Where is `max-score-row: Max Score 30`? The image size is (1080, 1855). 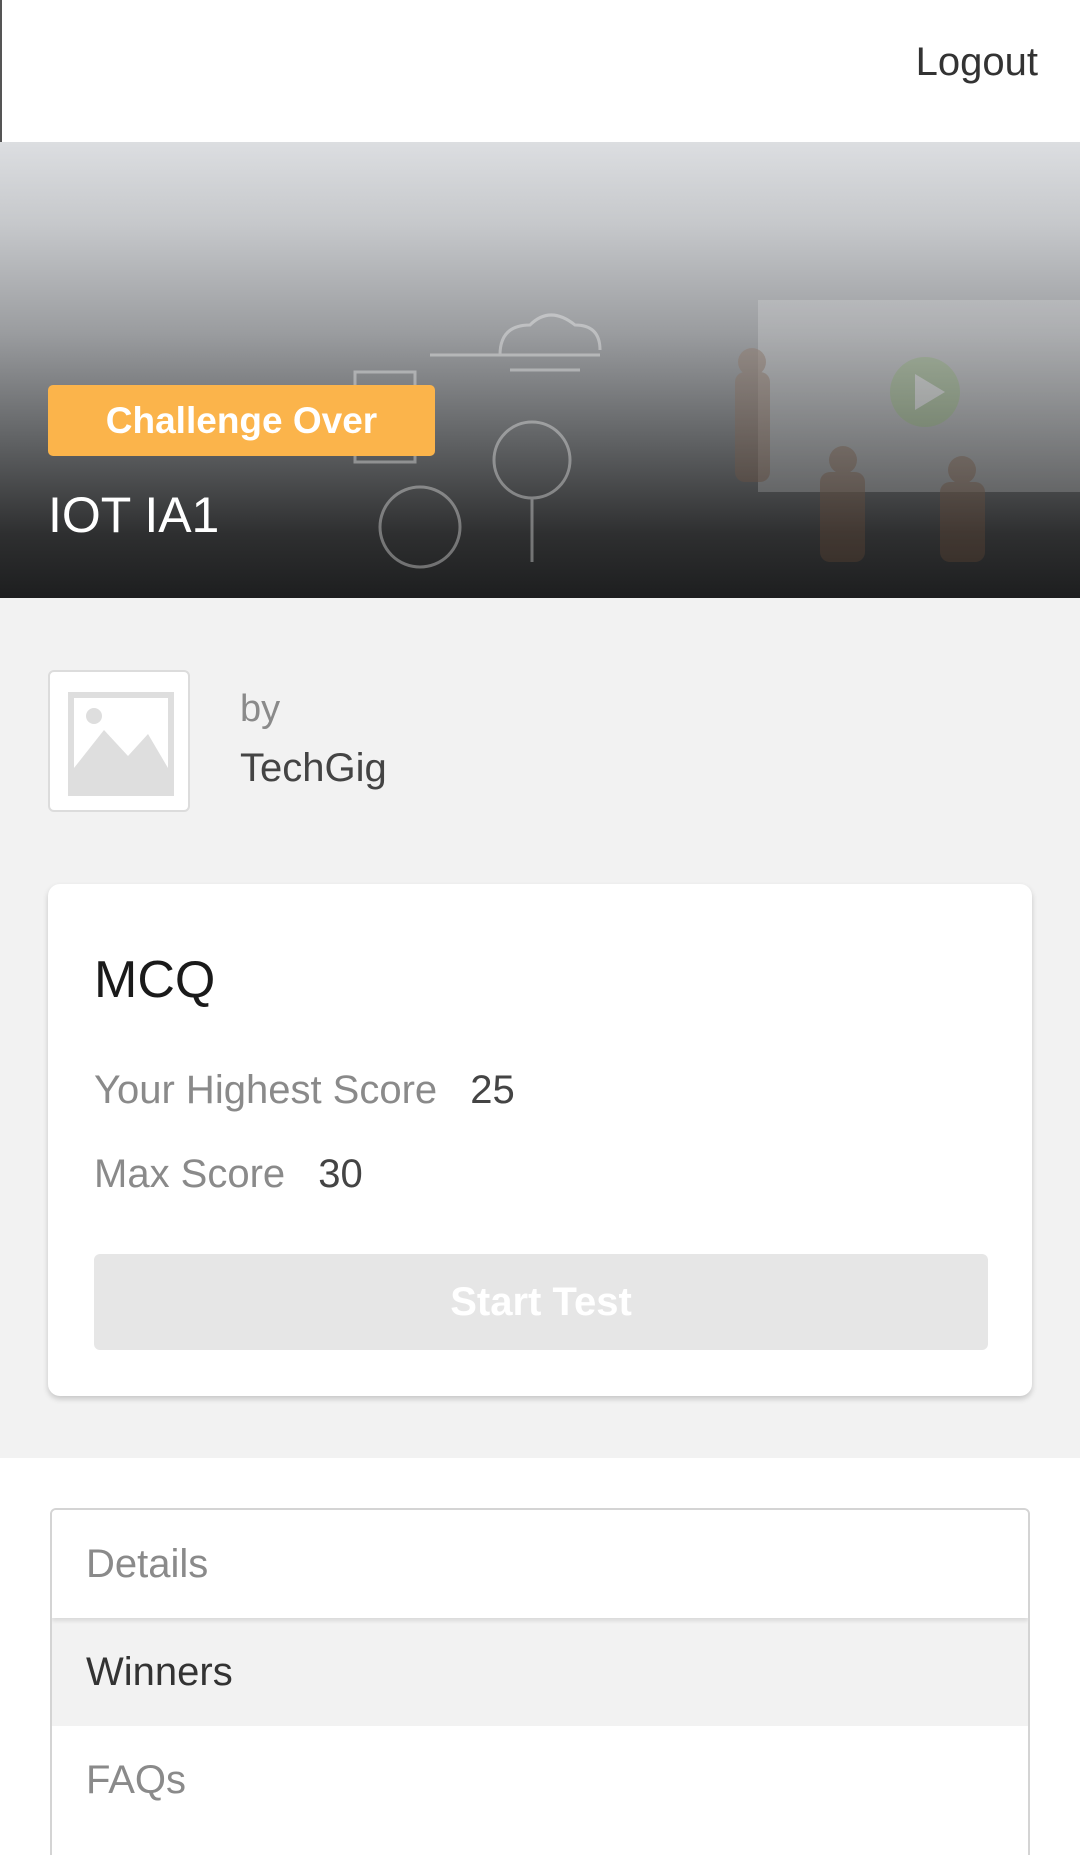 max-score-row: Max Score 30 is located at coordinates (228, 1174).